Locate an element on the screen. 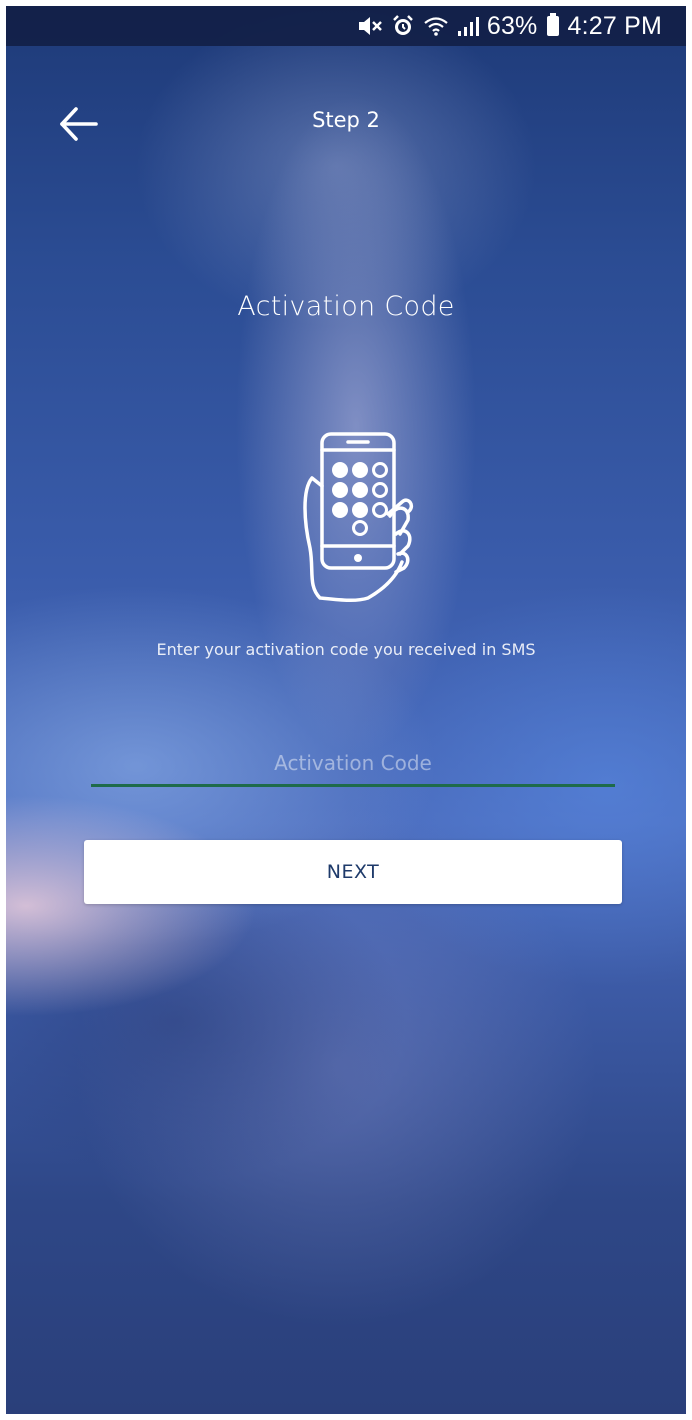 The height and width of the screenshot is (1420, 692). top-bar: Step 2 is located at coordinates (346, 123).